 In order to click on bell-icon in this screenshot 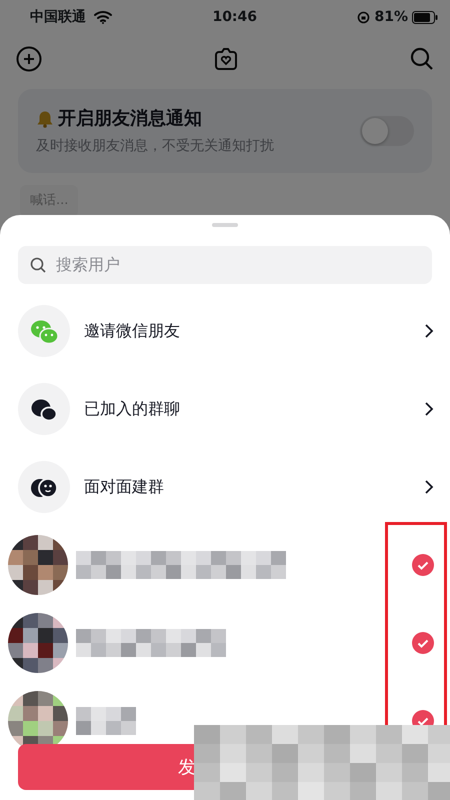, I will do `click(45, 119)`.